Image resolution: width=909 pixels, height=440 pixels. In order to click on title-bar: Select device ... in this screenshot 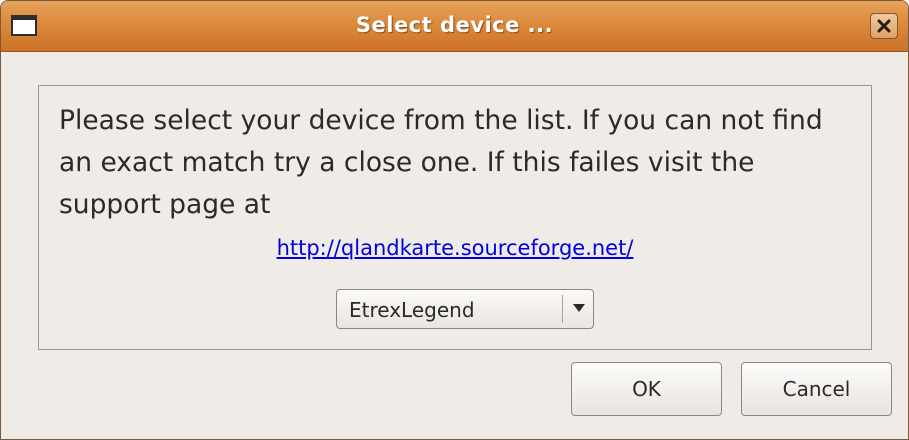, I will do `click(454, 26)`.